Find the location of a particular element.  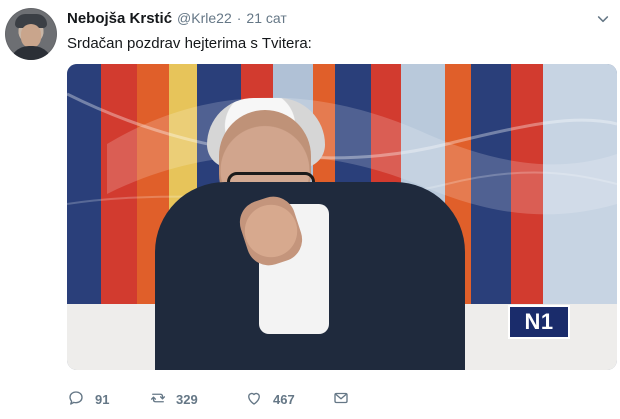

avatar-shoulders-shape is located at coordinates (31, 53).